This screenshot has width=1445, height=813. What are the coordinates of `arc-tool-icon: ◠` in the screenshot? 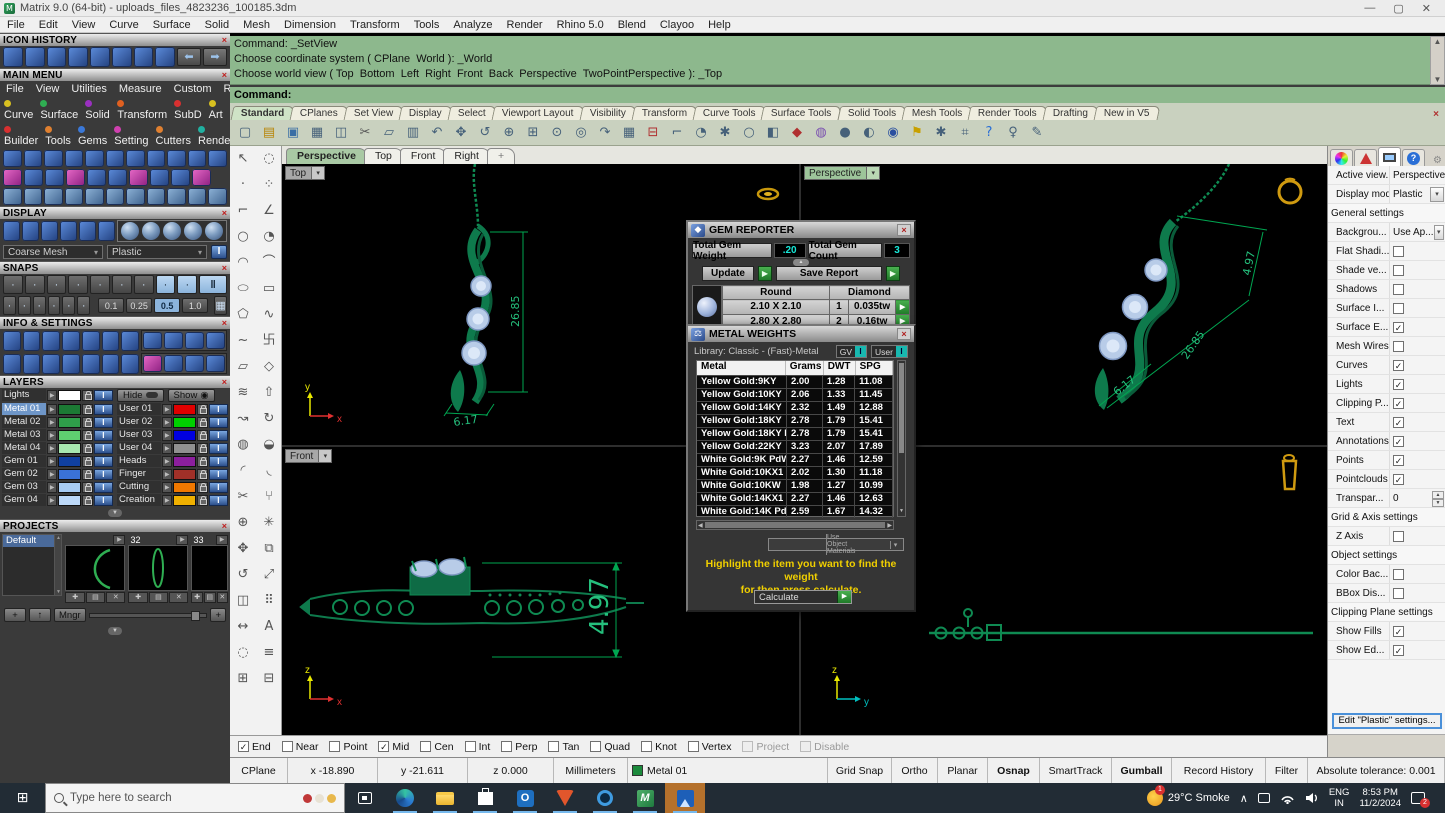 It's located at (243, 263).